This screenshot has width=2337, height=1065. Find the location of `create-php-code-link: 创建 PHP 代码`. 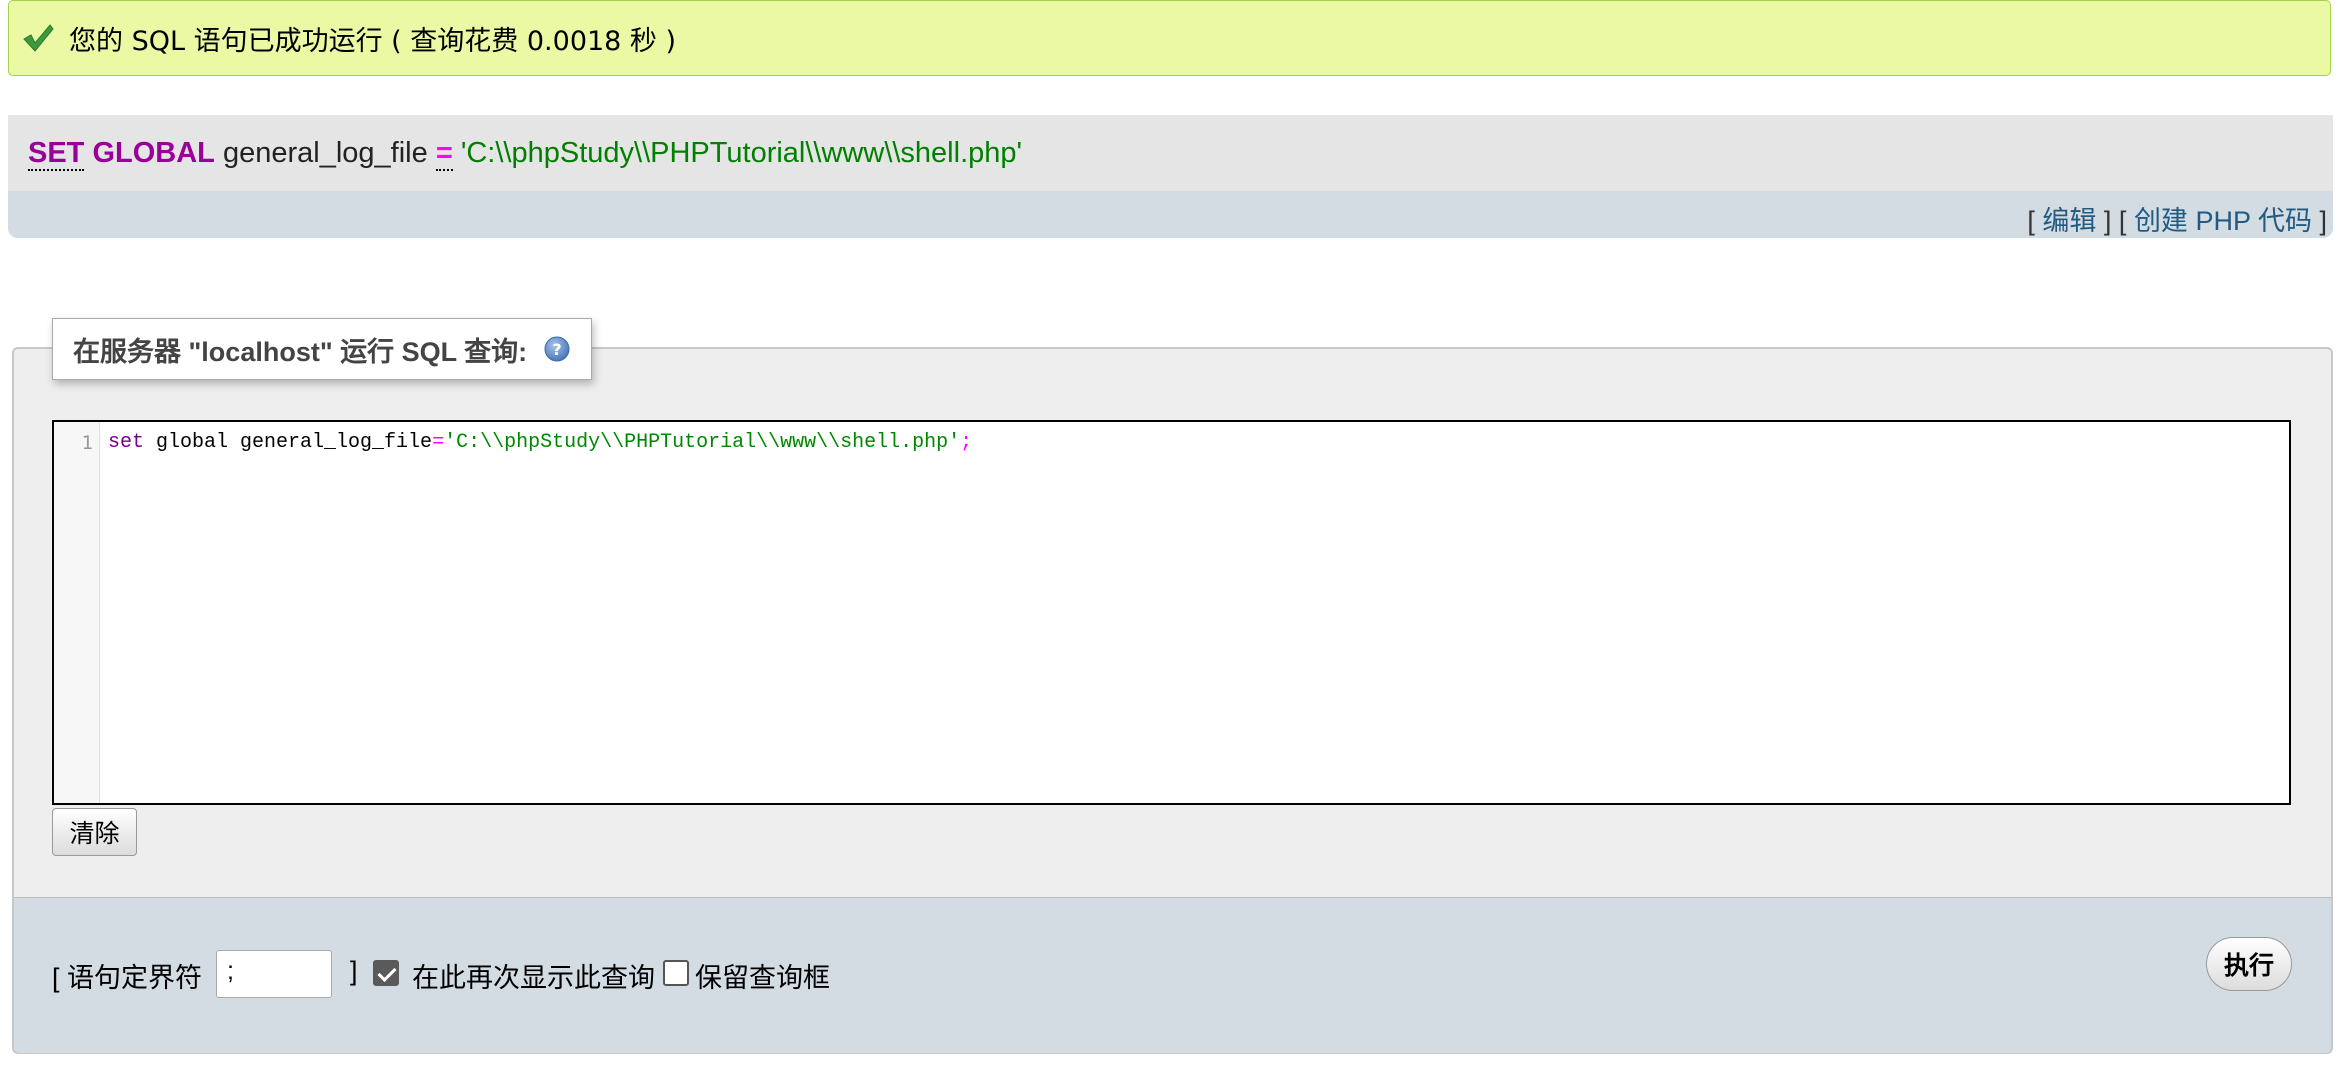

create-php-code-link: 创建 PHP 代码 is located at coordinates (2223, 221).